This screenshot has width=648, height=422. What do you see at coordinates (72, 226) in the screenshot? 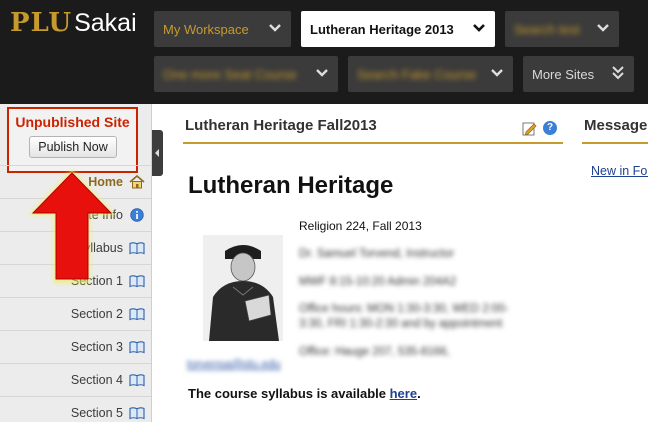
I see `red-up-arrow-annotation` at bounding box center [72, 226].